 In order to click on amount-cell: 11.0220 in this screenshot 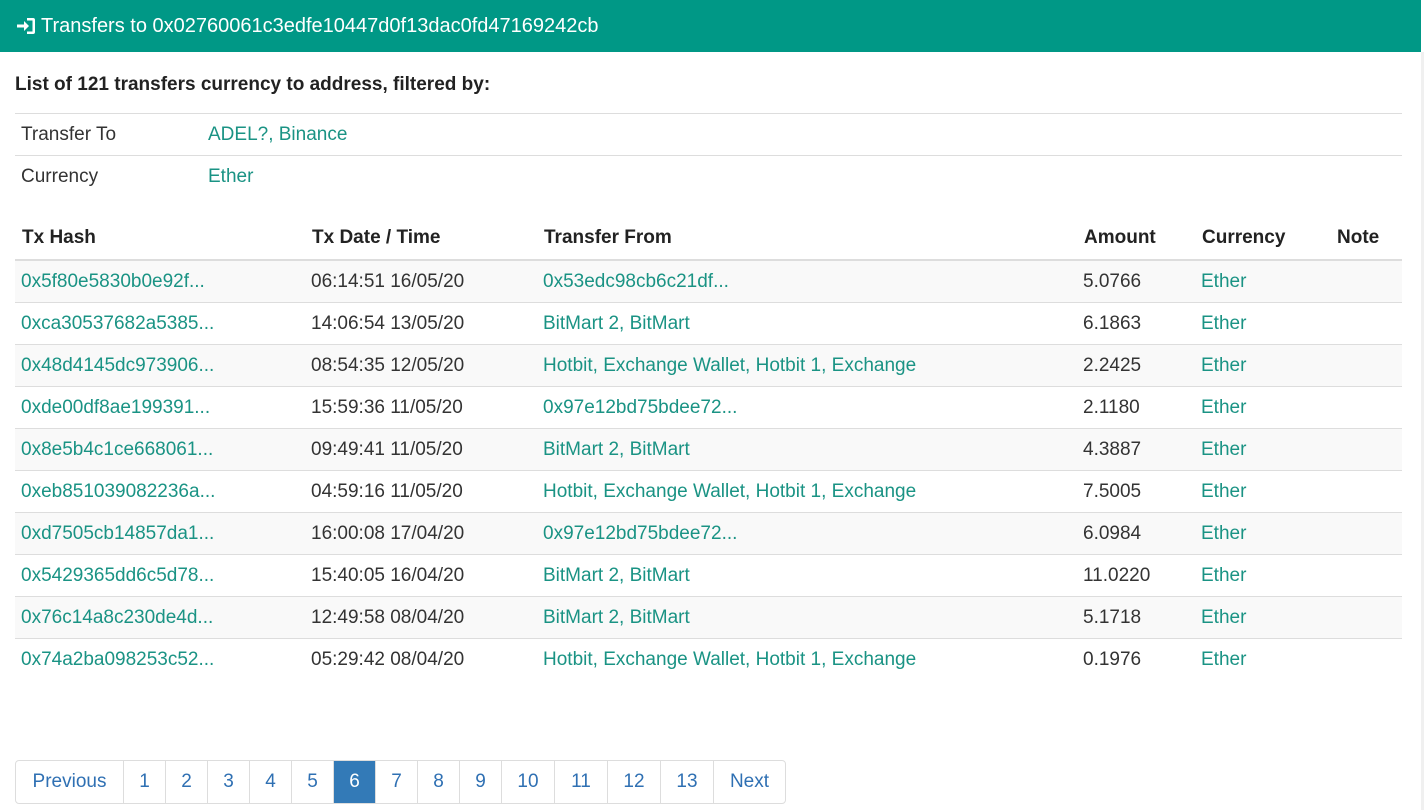, I will do `click(1136, 575)`.